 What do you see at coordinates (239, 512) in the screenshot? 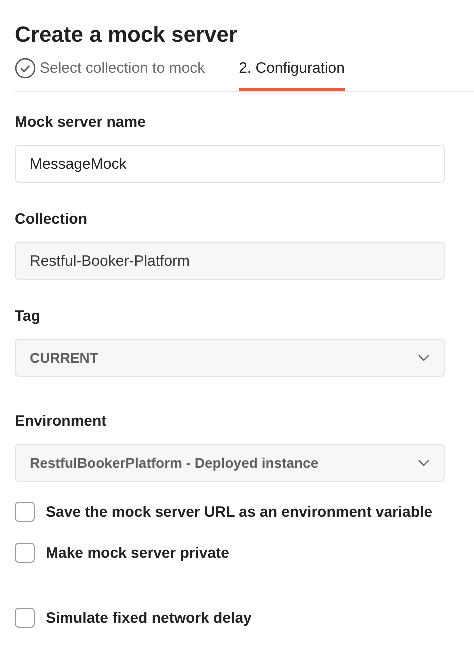
I see `checkbox-label: Save the mock server URL as an environment variable` at bounding box center [239, 512].